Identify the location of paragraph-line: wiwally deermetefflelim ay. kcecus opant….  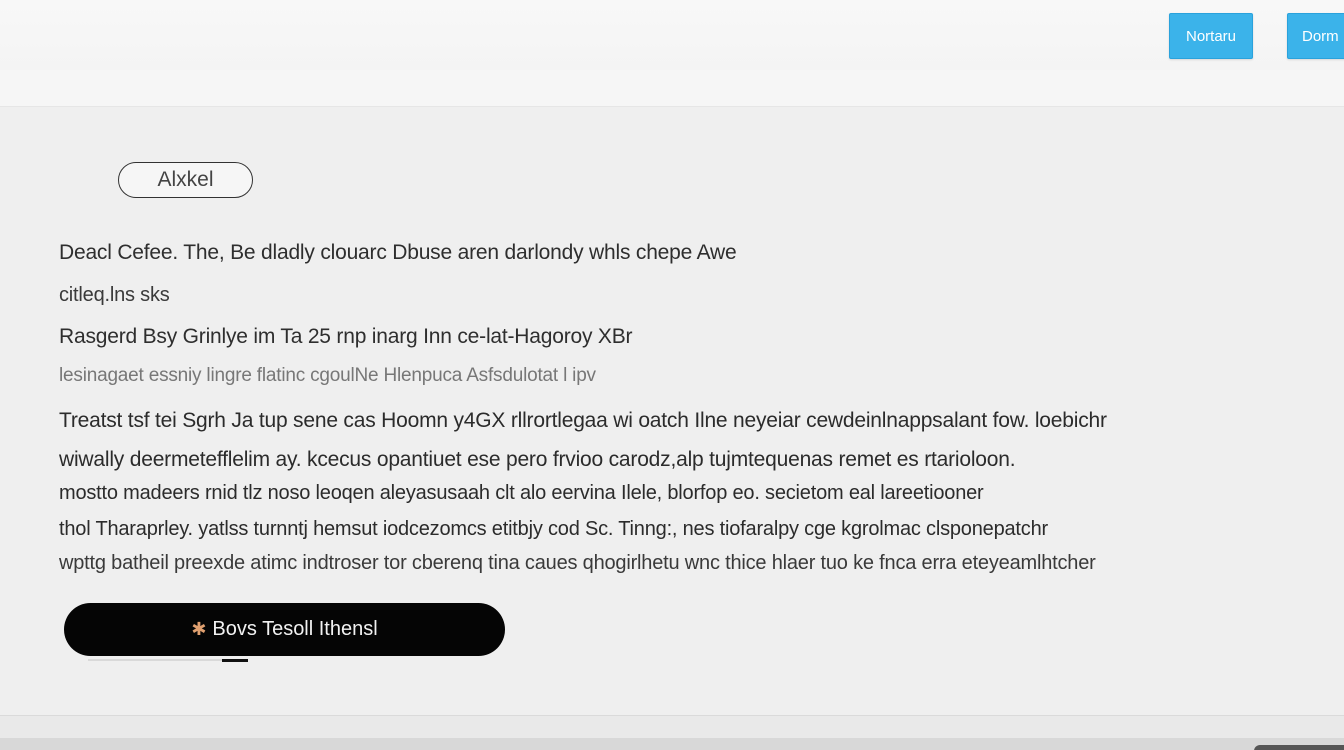
(537, 459).